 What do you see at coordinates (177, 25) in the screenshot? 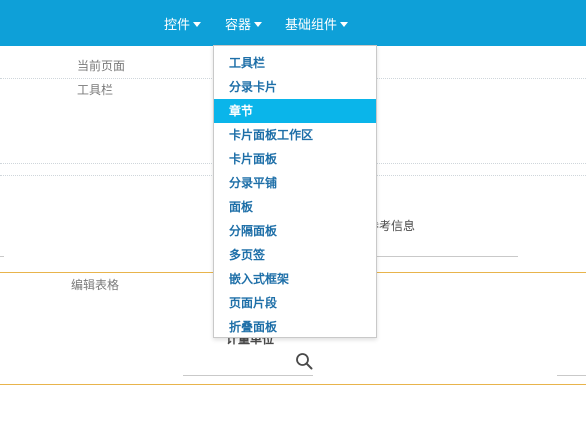
I see `nav-item-label: 控件` at bounding box center [177, 25].